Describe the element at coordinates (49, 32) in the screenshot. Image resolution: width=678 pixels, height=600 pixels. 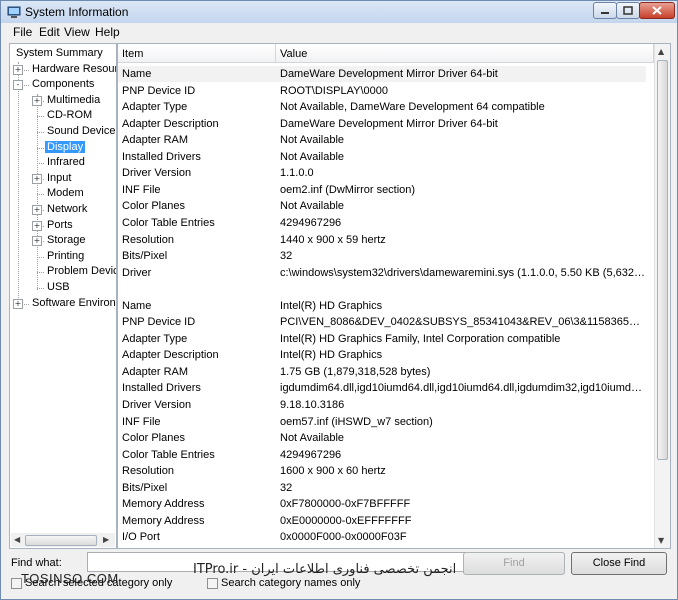
I see `menu-edit: Edit` at that location.